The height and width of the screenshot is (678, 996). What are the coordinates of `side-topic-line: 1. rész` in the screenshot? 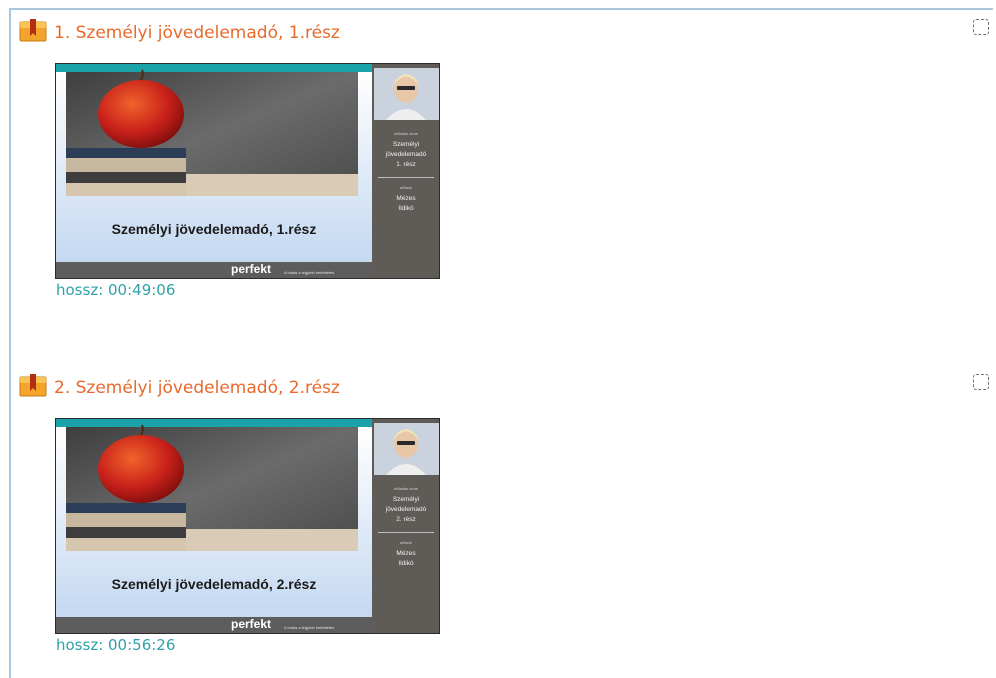 It's located at (406, 164).